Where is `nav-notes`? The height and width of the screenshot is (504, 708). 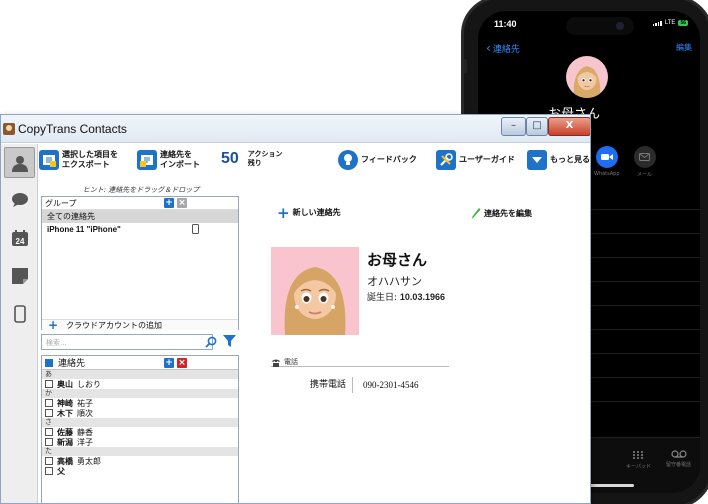
nav-notes is located at coordinates (19, 275).